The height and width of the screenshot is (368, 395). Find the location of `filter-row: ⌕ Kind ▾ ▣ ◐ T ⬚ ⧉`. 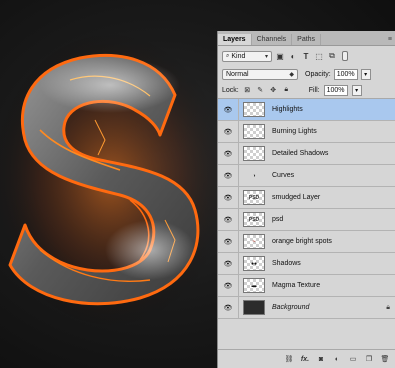

filter-row: ⌕ Kind ▾ ▣ ◐ T ⬚ ⧉ is located at coordinates (306, 56).